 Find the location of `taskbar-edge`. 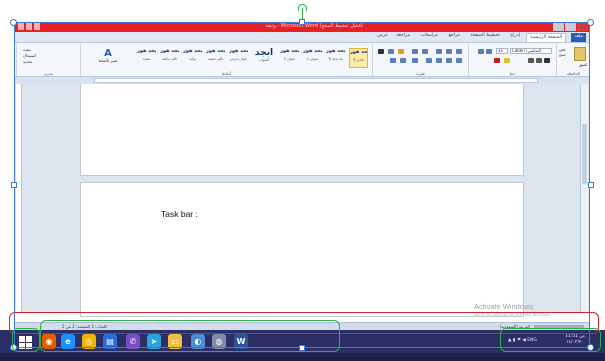

taskbar-edge is located at coordinates (302, 357).